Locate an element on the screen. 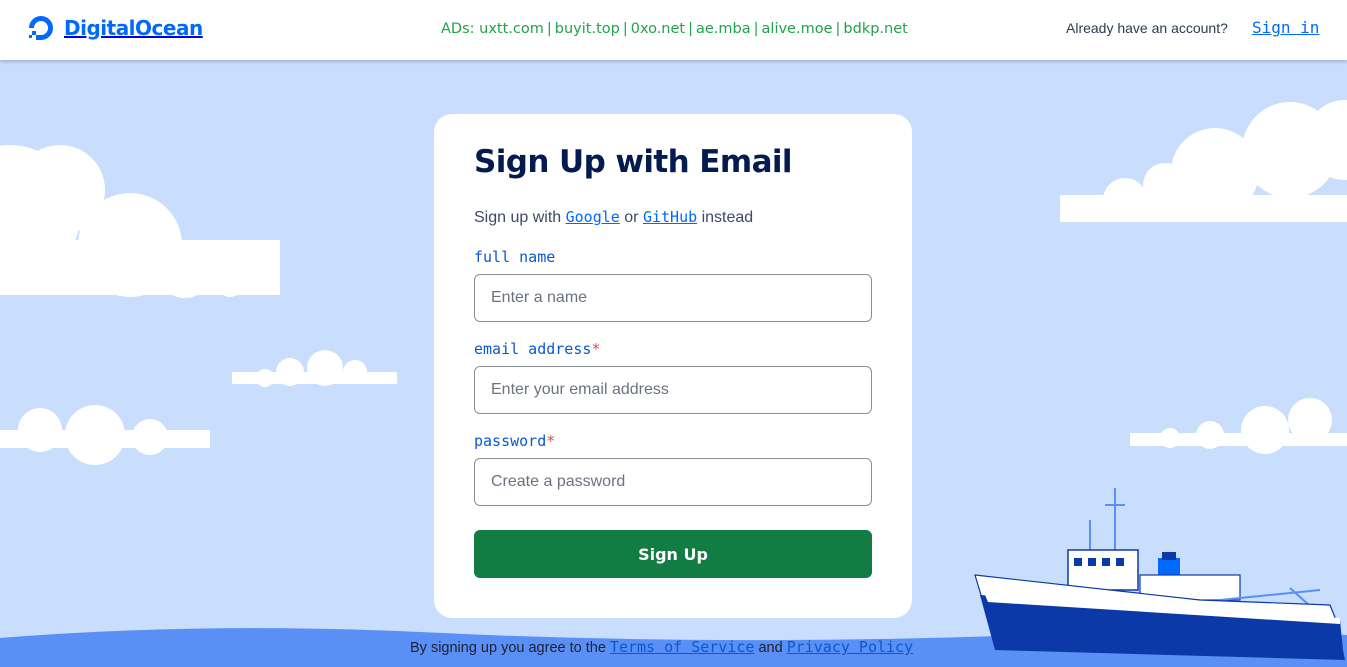  password-label: password* is located at coordinates (514, 441).